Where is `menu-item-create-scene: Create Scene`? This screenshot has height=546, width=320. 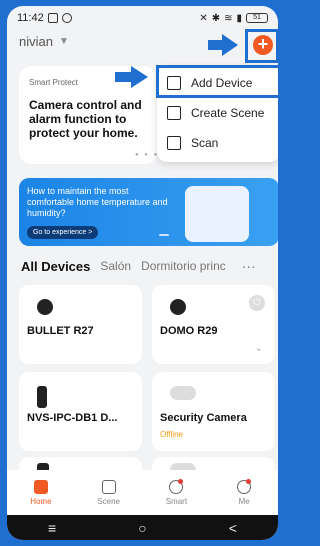 menu-item-create-scene: Create Scene is located at coordinates (217, 113).